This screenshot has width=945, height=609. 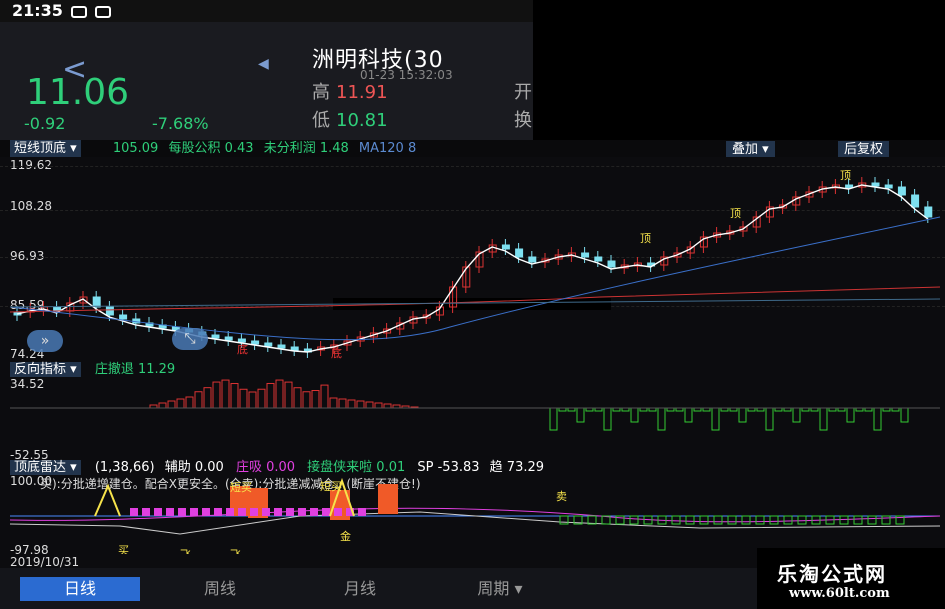 I want to click on undist-value: 未分利润 1.48, so click(x=306, y=148).